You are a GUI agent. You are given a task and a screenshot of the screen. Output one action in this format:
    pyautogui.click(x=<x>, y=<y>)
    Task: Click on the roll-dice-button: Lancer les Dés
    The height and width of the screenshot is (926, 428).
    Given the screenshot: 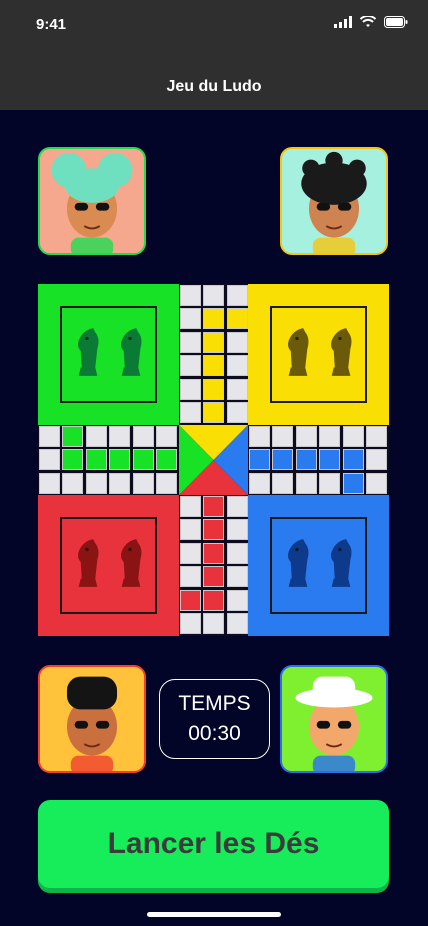 What is the action you would take?
    pyautogui.click(x=213, y=844)
    